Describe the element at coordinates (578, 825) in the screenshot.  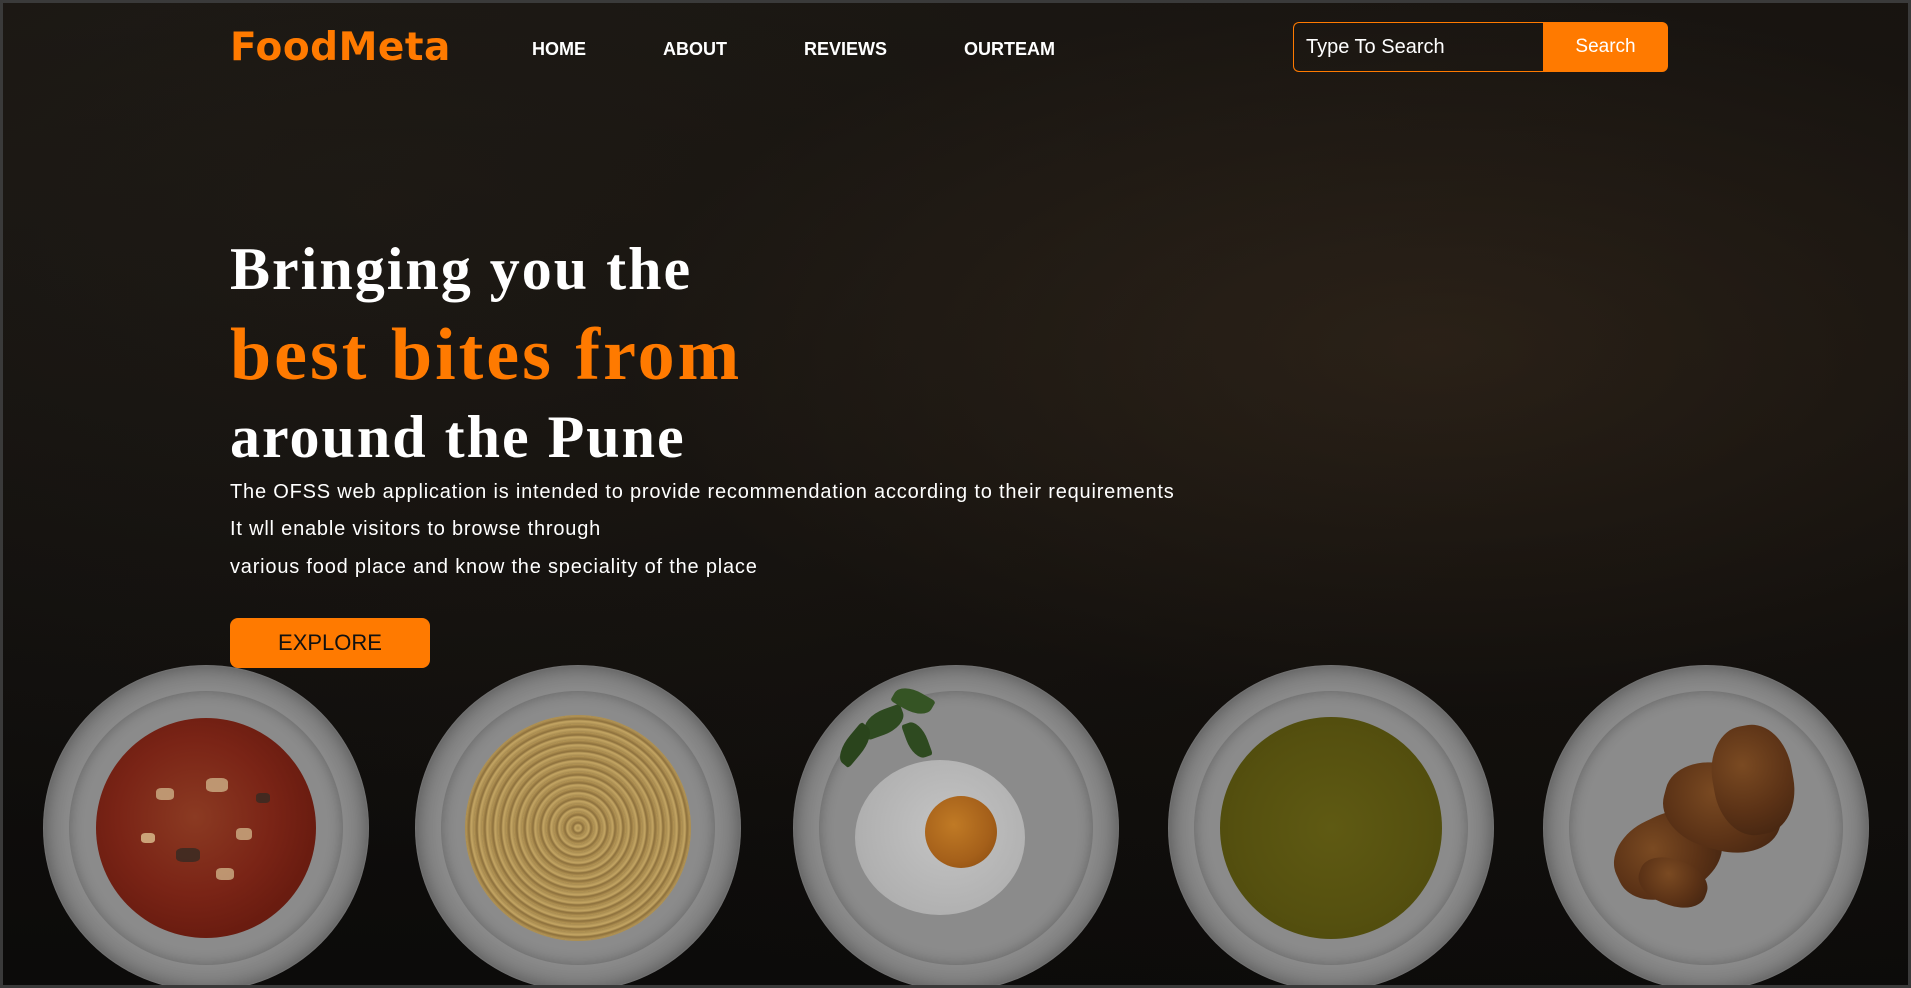
I see `spaghetti-plate-icon` at that location.